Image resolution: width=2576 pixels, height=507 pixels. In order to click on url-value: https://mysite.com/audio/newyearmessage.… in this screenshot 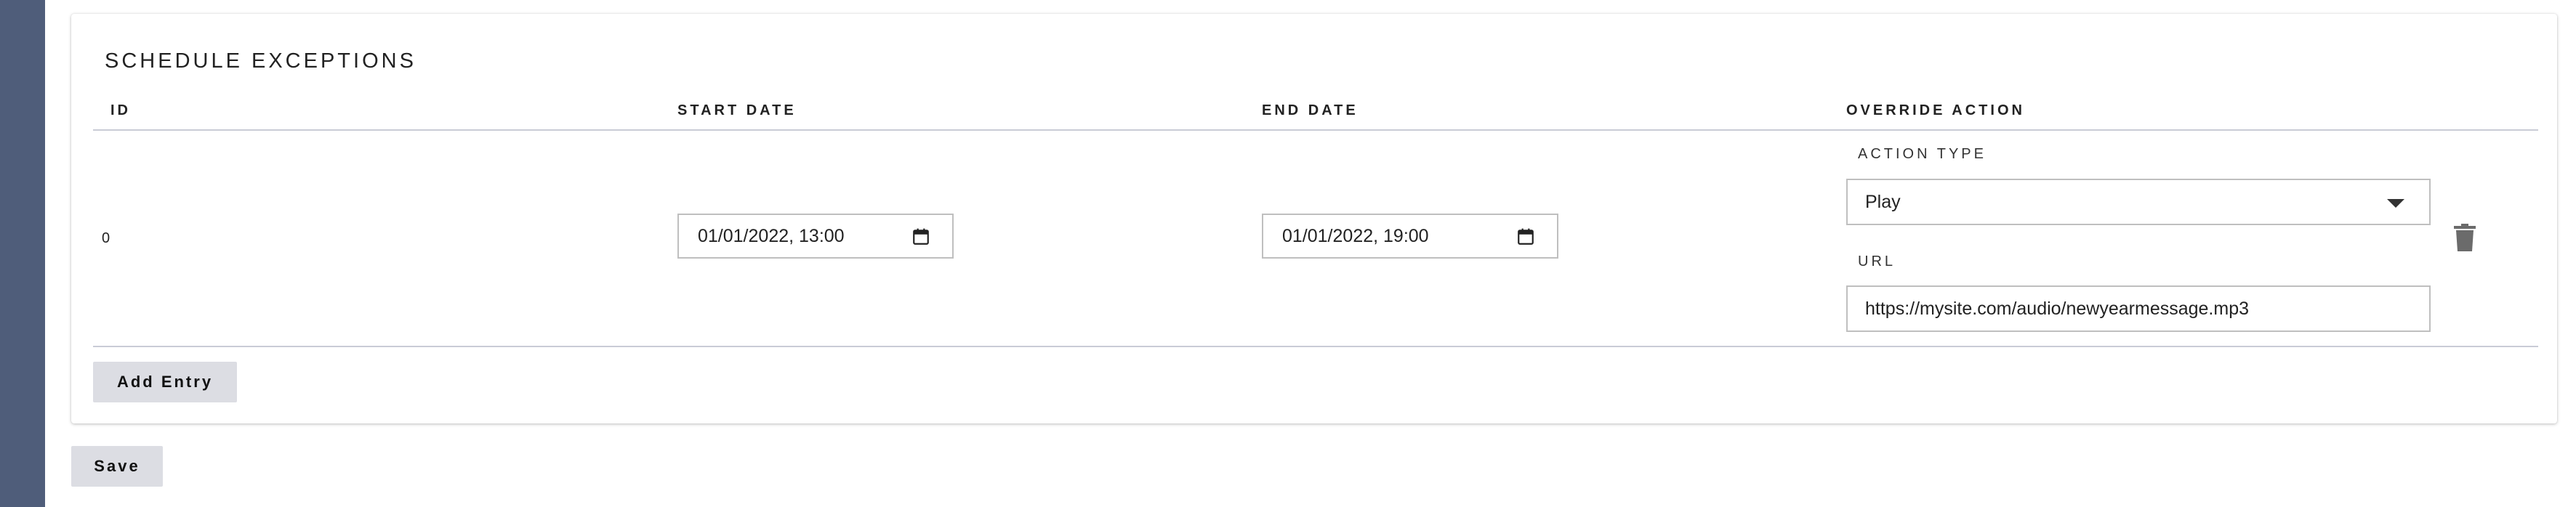, I will do `click(2057, 308)`.